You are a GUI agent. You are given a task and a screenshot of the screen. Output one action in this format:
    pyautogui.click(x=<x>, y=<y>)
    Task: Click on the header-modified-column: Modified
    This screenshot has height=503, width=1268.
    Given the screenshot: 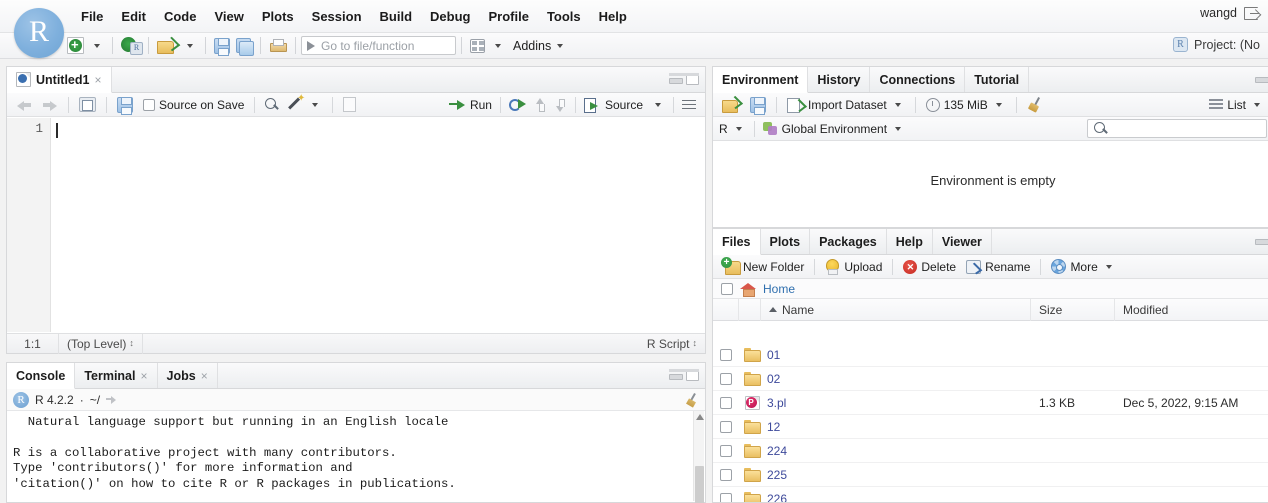 What is the action you would take?
    pyautogui.click(x=1191, y=310)
    